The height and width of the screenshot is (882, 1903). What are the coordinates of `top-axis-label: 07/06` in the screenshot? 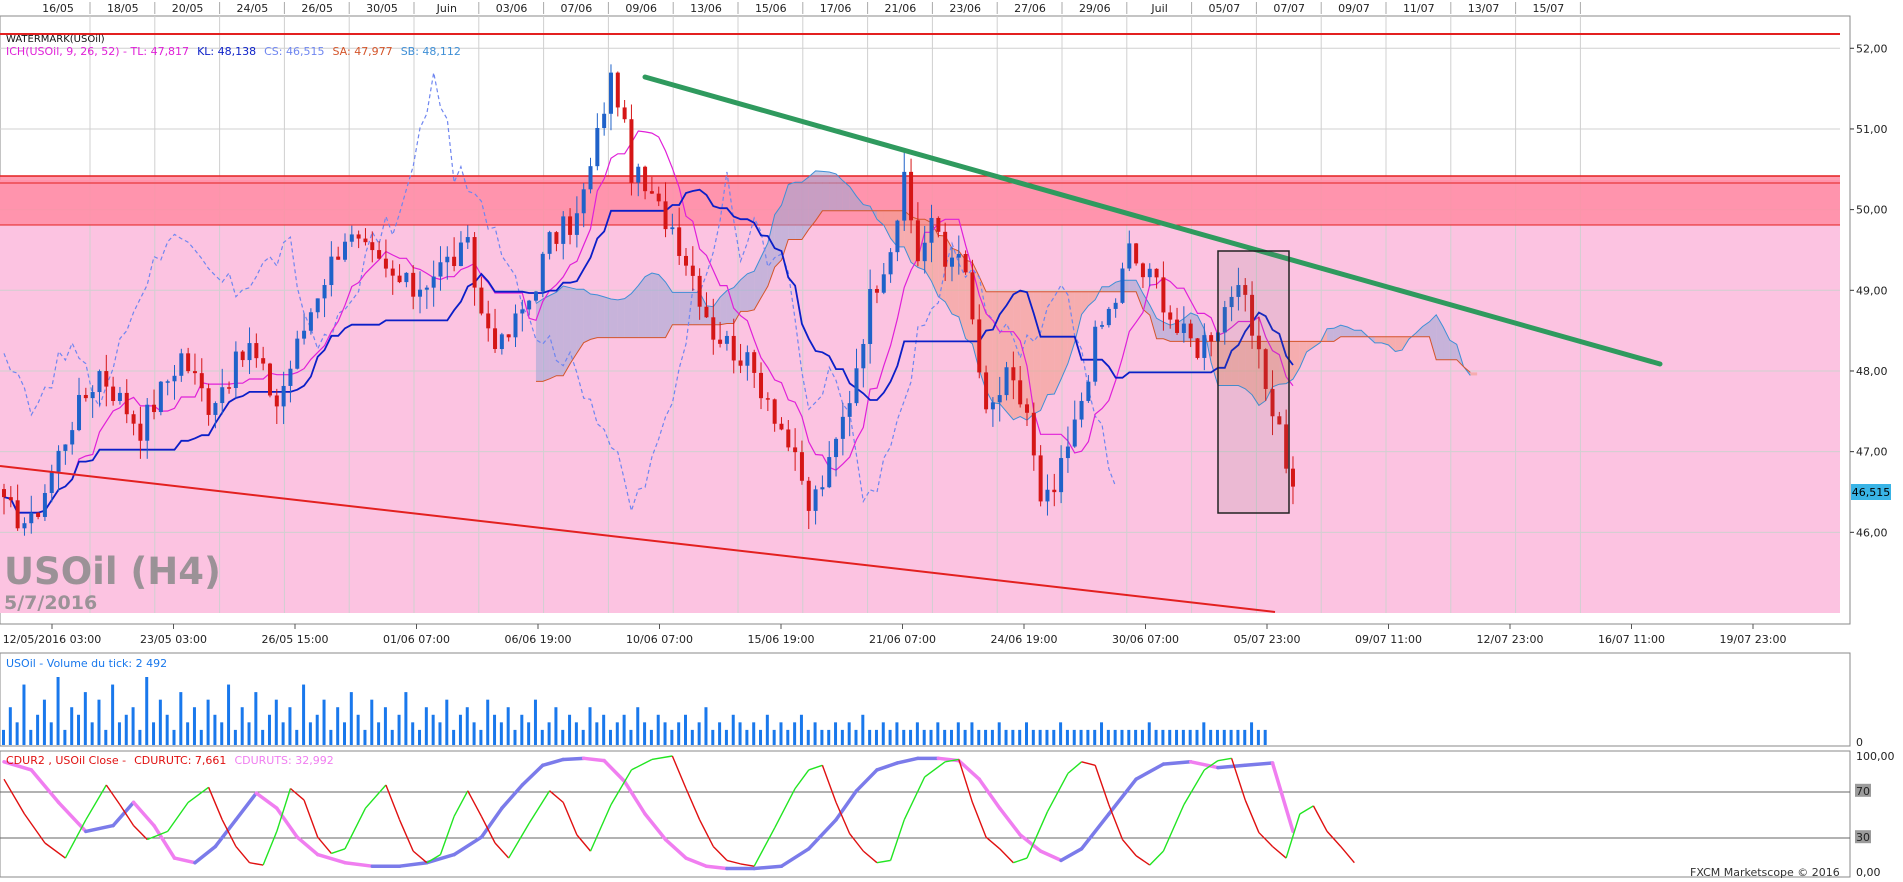 It's located at (577, 8).